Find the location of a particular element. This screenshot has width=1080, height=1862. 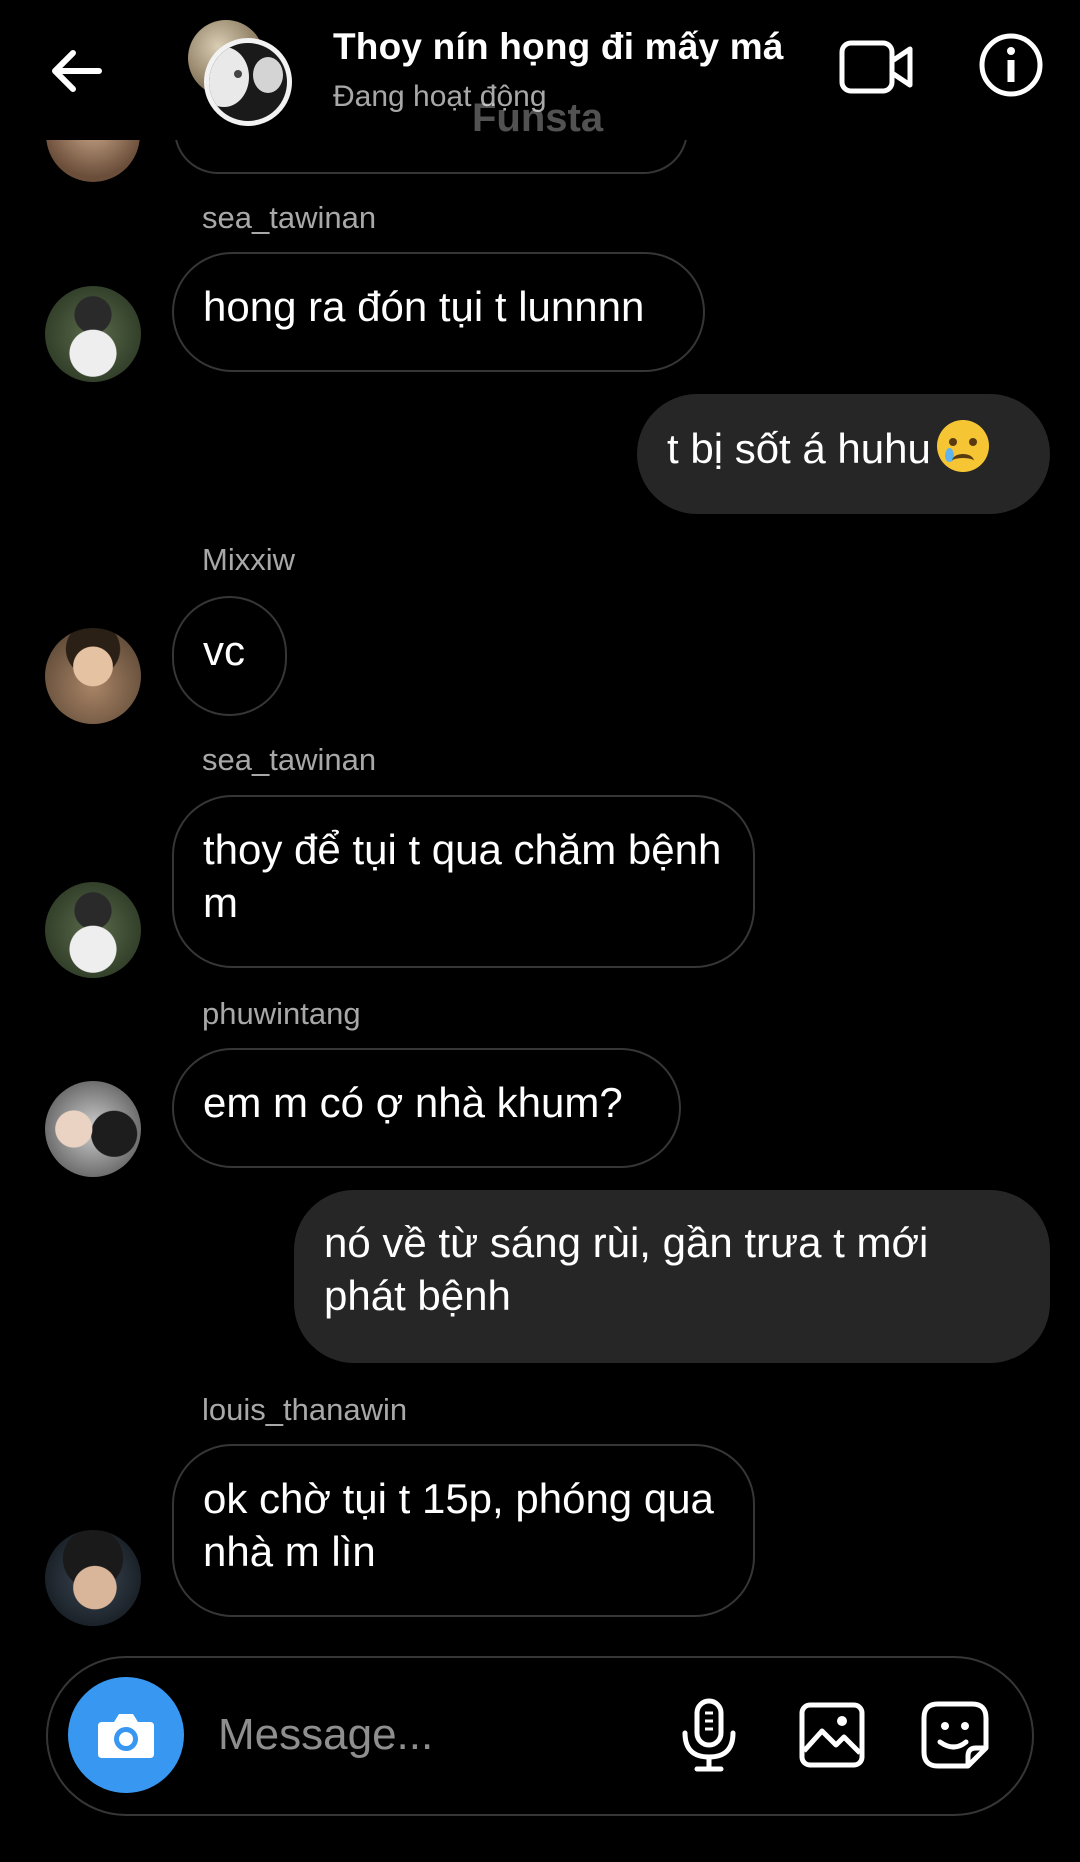

group-avatar-front is located at coordinates (248, 82).